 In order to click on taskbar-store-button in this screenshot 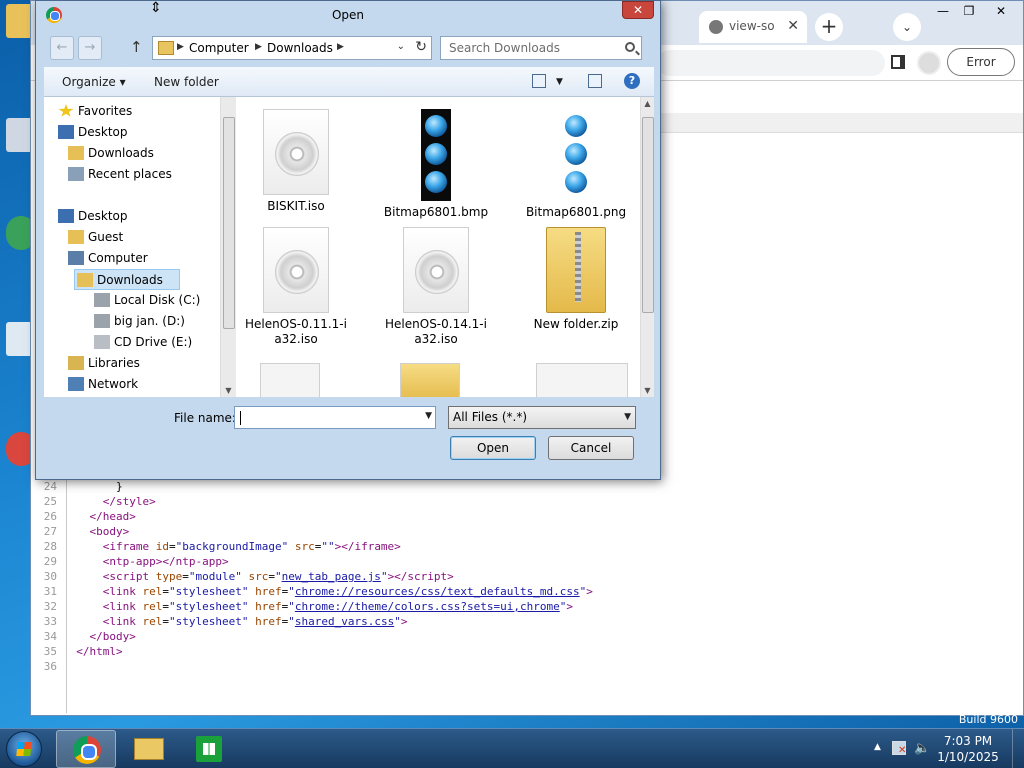, I will do `click(208, 749)`.